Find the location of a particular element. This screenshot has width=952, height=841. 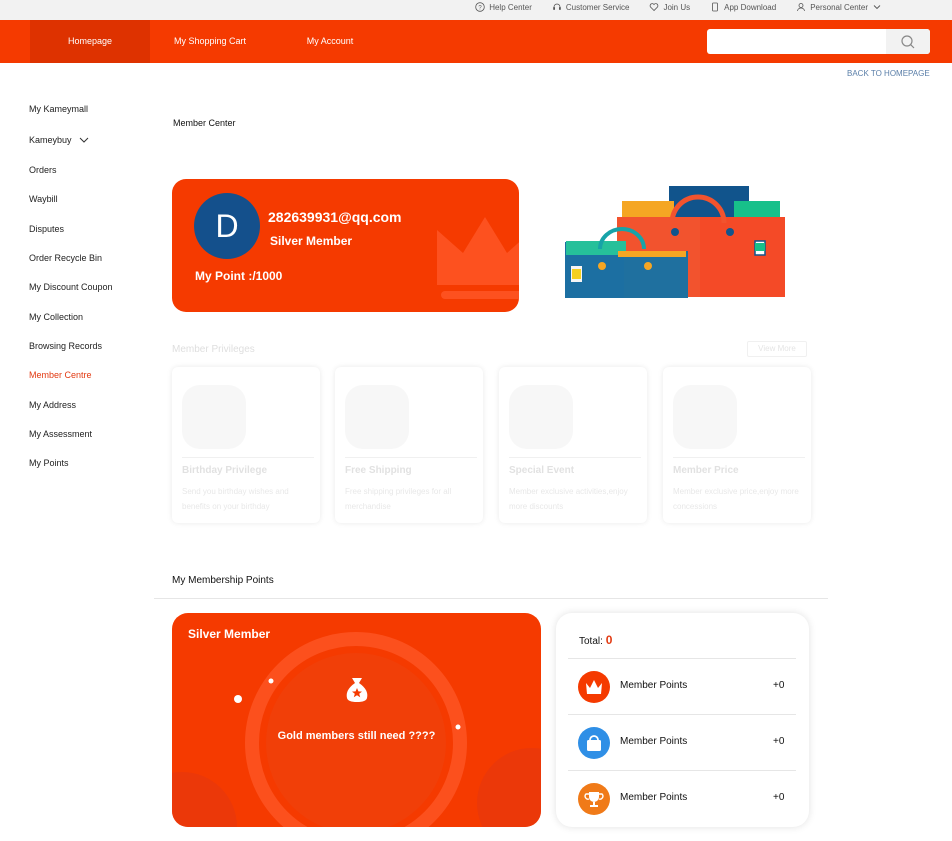

trophy-icon is located at coordinates (594, 799).